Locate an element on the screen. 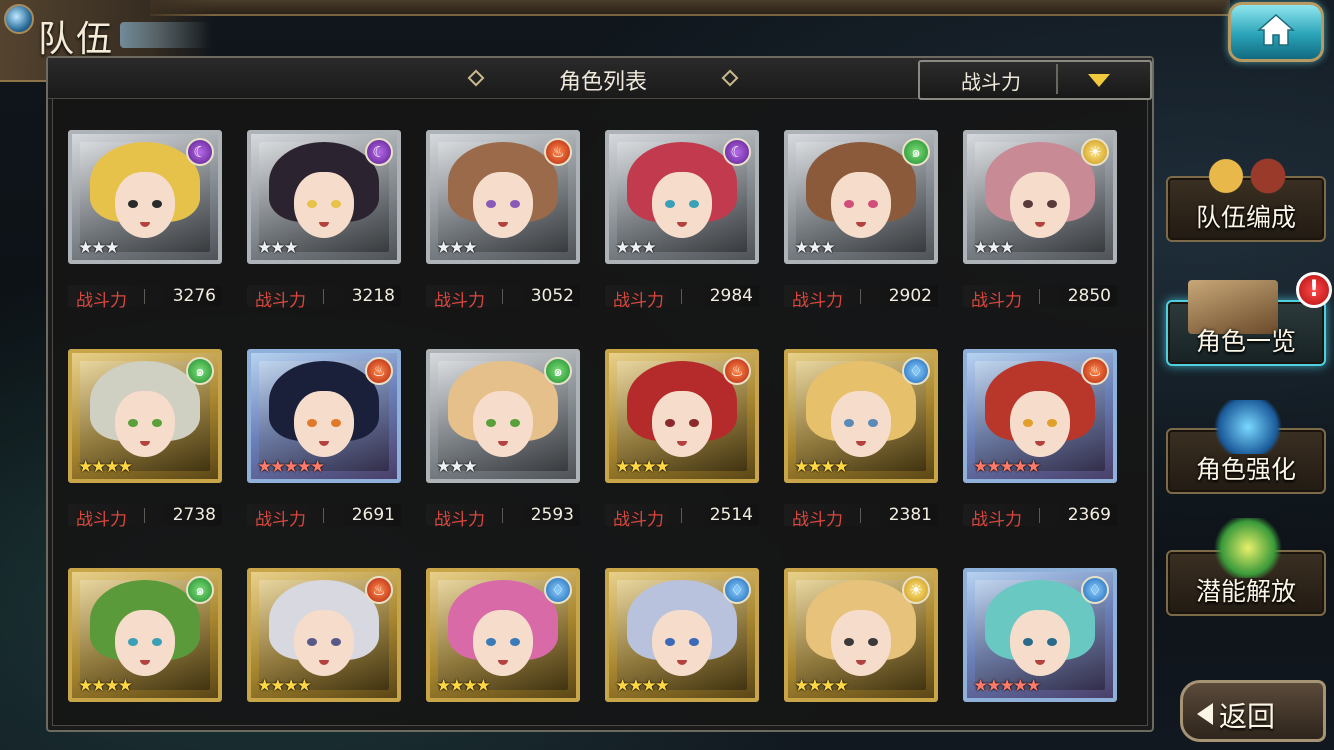 This screenshot has width=1334, height=750. side-menu-team-edit-button: 队伍编成 is located at coordinates (1246, 195).